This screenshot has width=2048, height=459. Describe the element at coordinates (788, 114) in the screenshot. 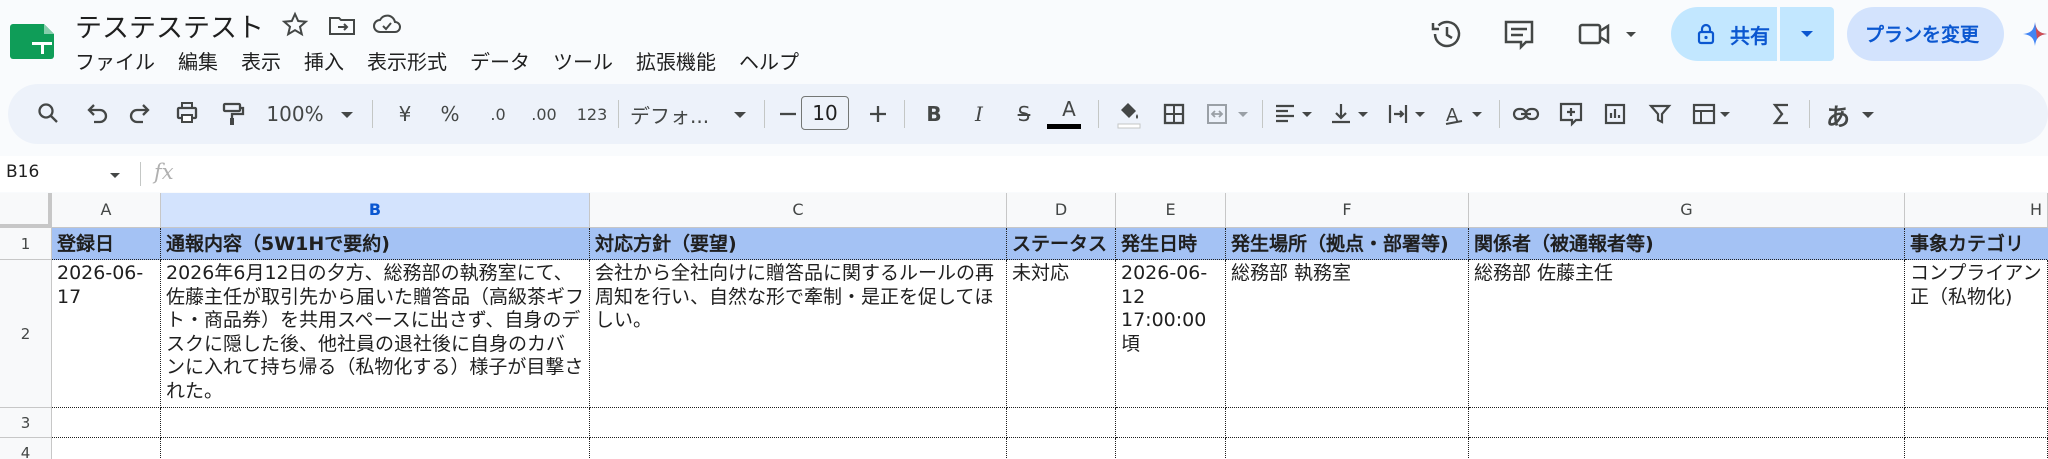

I see `decrease-font-size-icon` at that location.